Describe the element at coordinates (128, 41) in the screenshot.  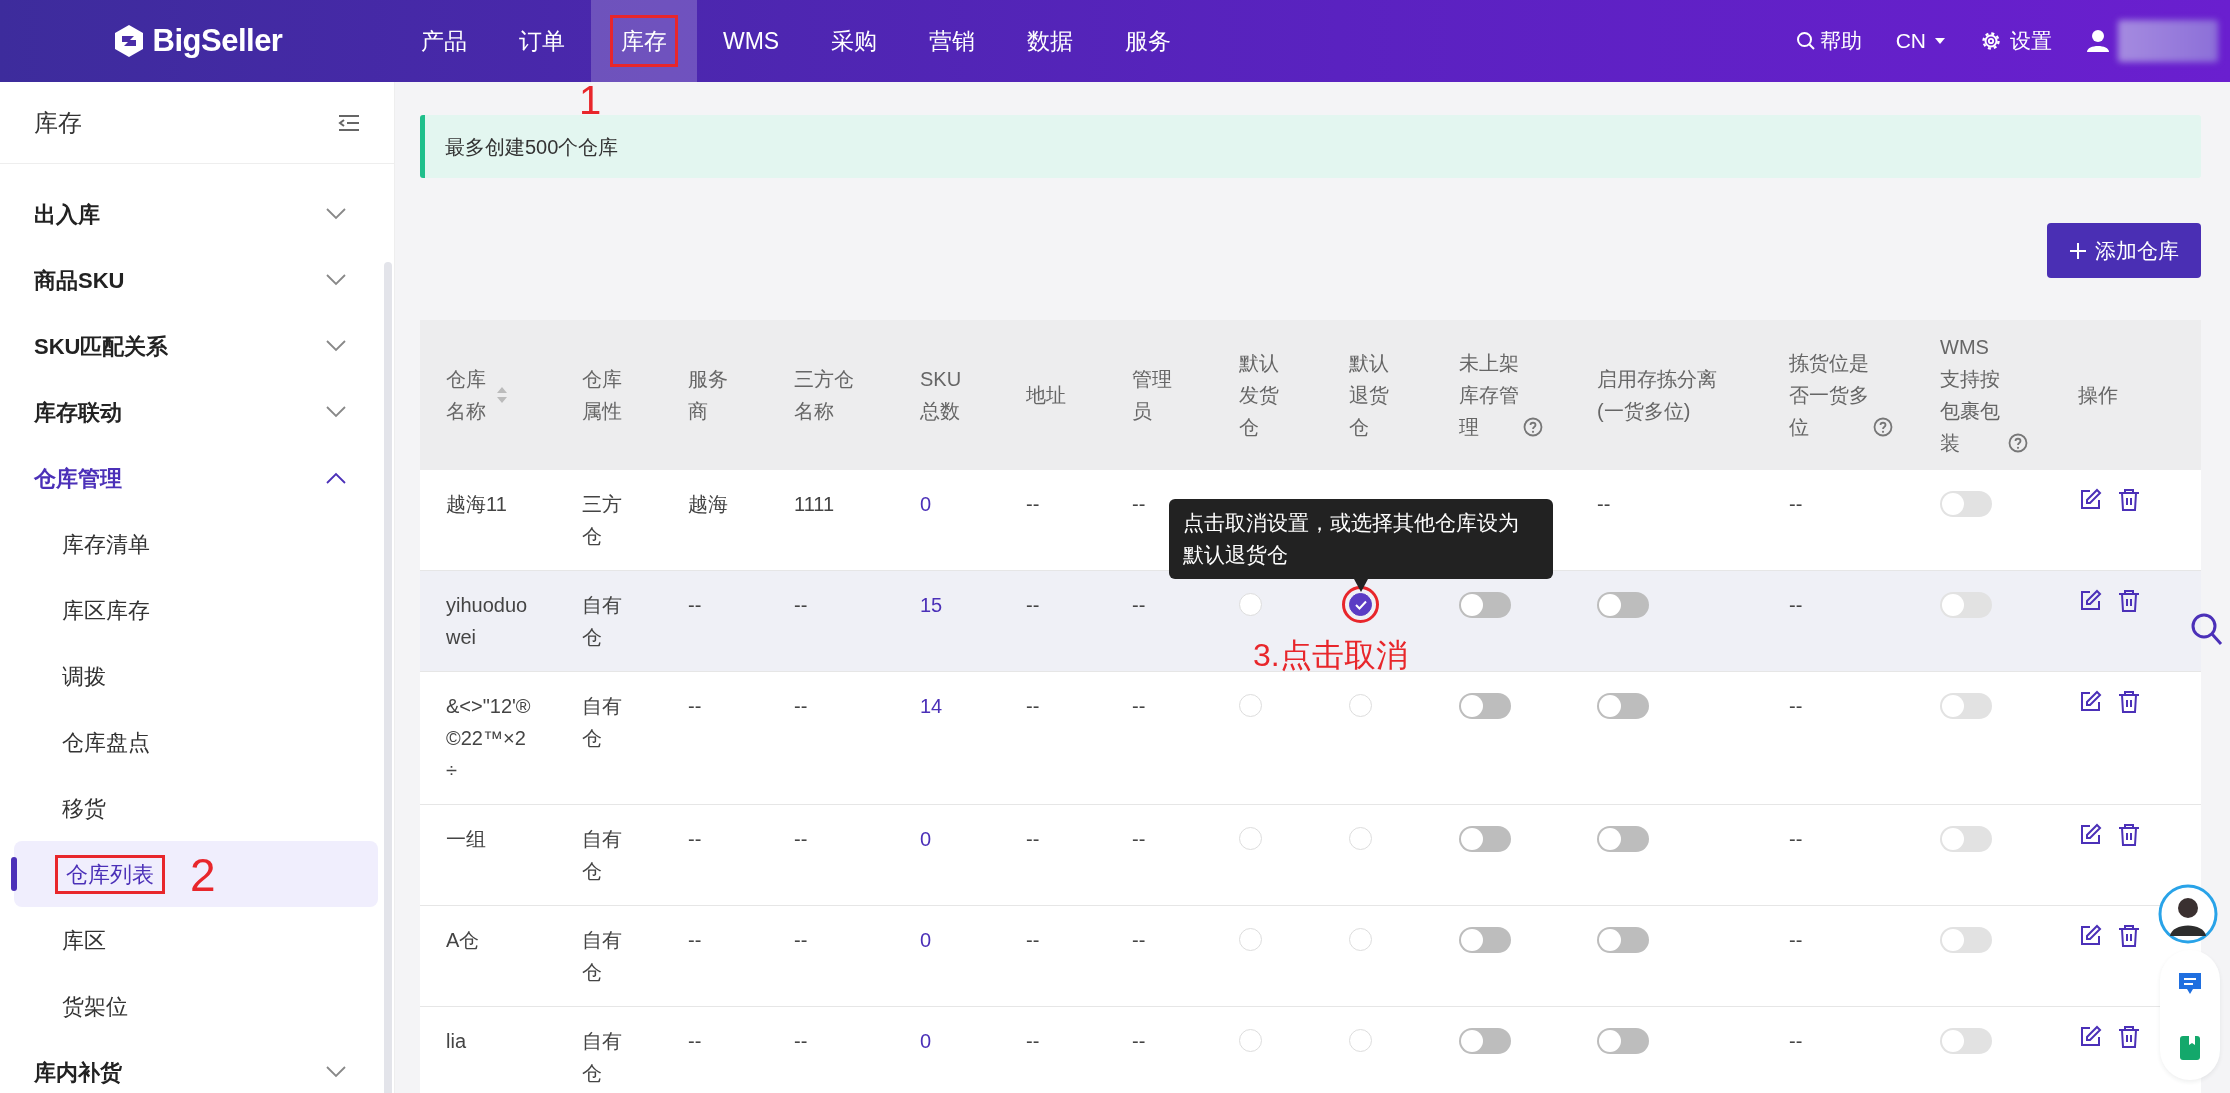
I see `logo-icon` at that location.